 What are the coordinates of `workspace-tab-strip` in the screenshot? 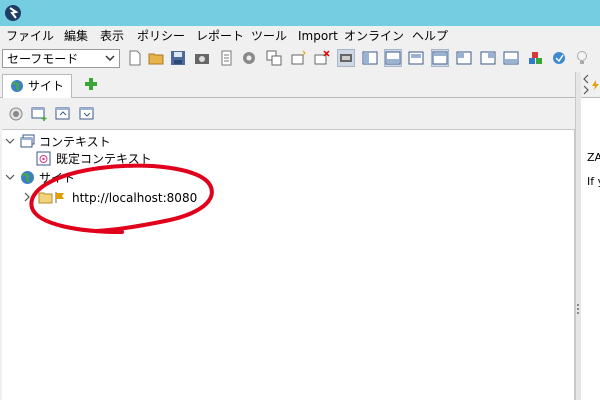 It's located at (590, 85).